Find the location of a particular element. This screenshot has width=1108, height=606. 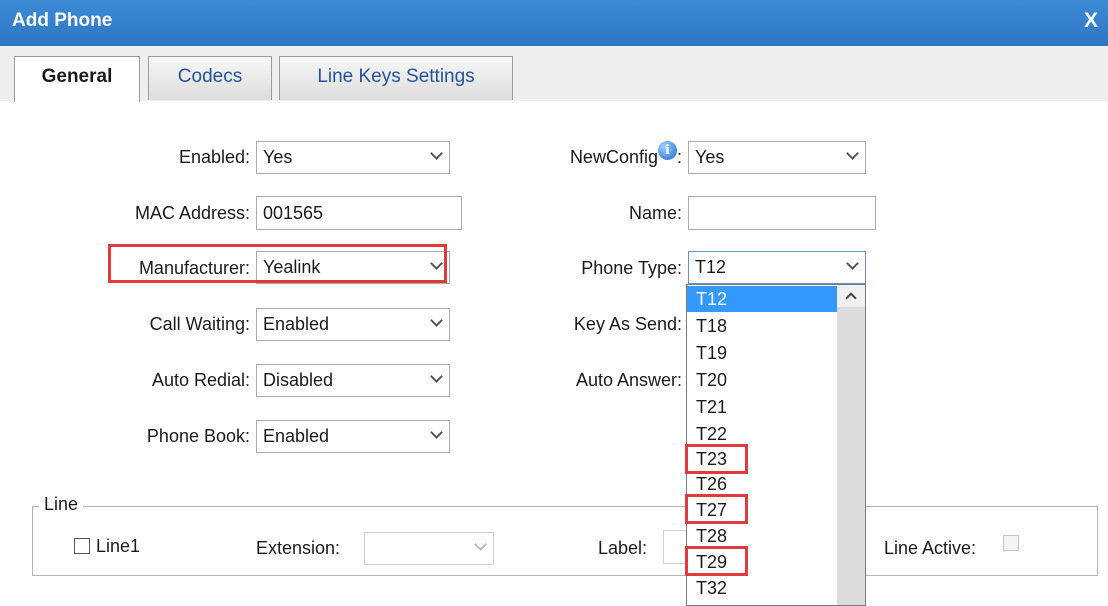

label-label: Label: is located at coordinates (623, 548).